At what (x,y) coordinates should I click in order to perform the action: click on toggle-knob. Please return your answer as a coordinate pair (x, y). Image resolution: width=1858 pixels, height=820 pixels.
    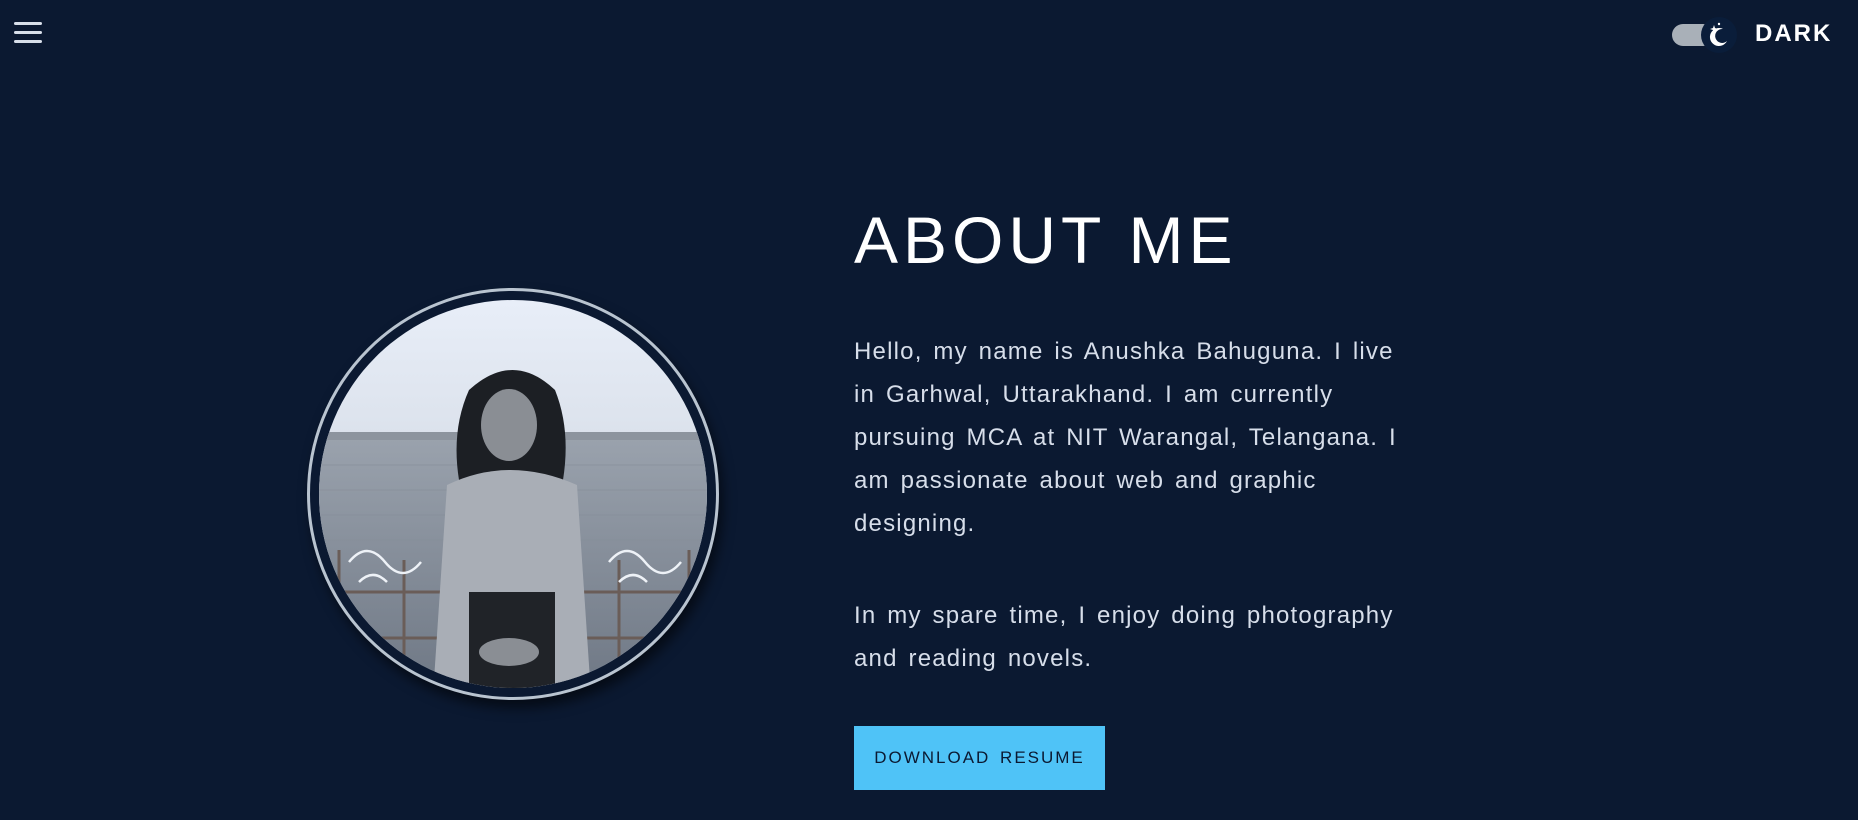
    Looking at the image, I should click on (1719, 35).